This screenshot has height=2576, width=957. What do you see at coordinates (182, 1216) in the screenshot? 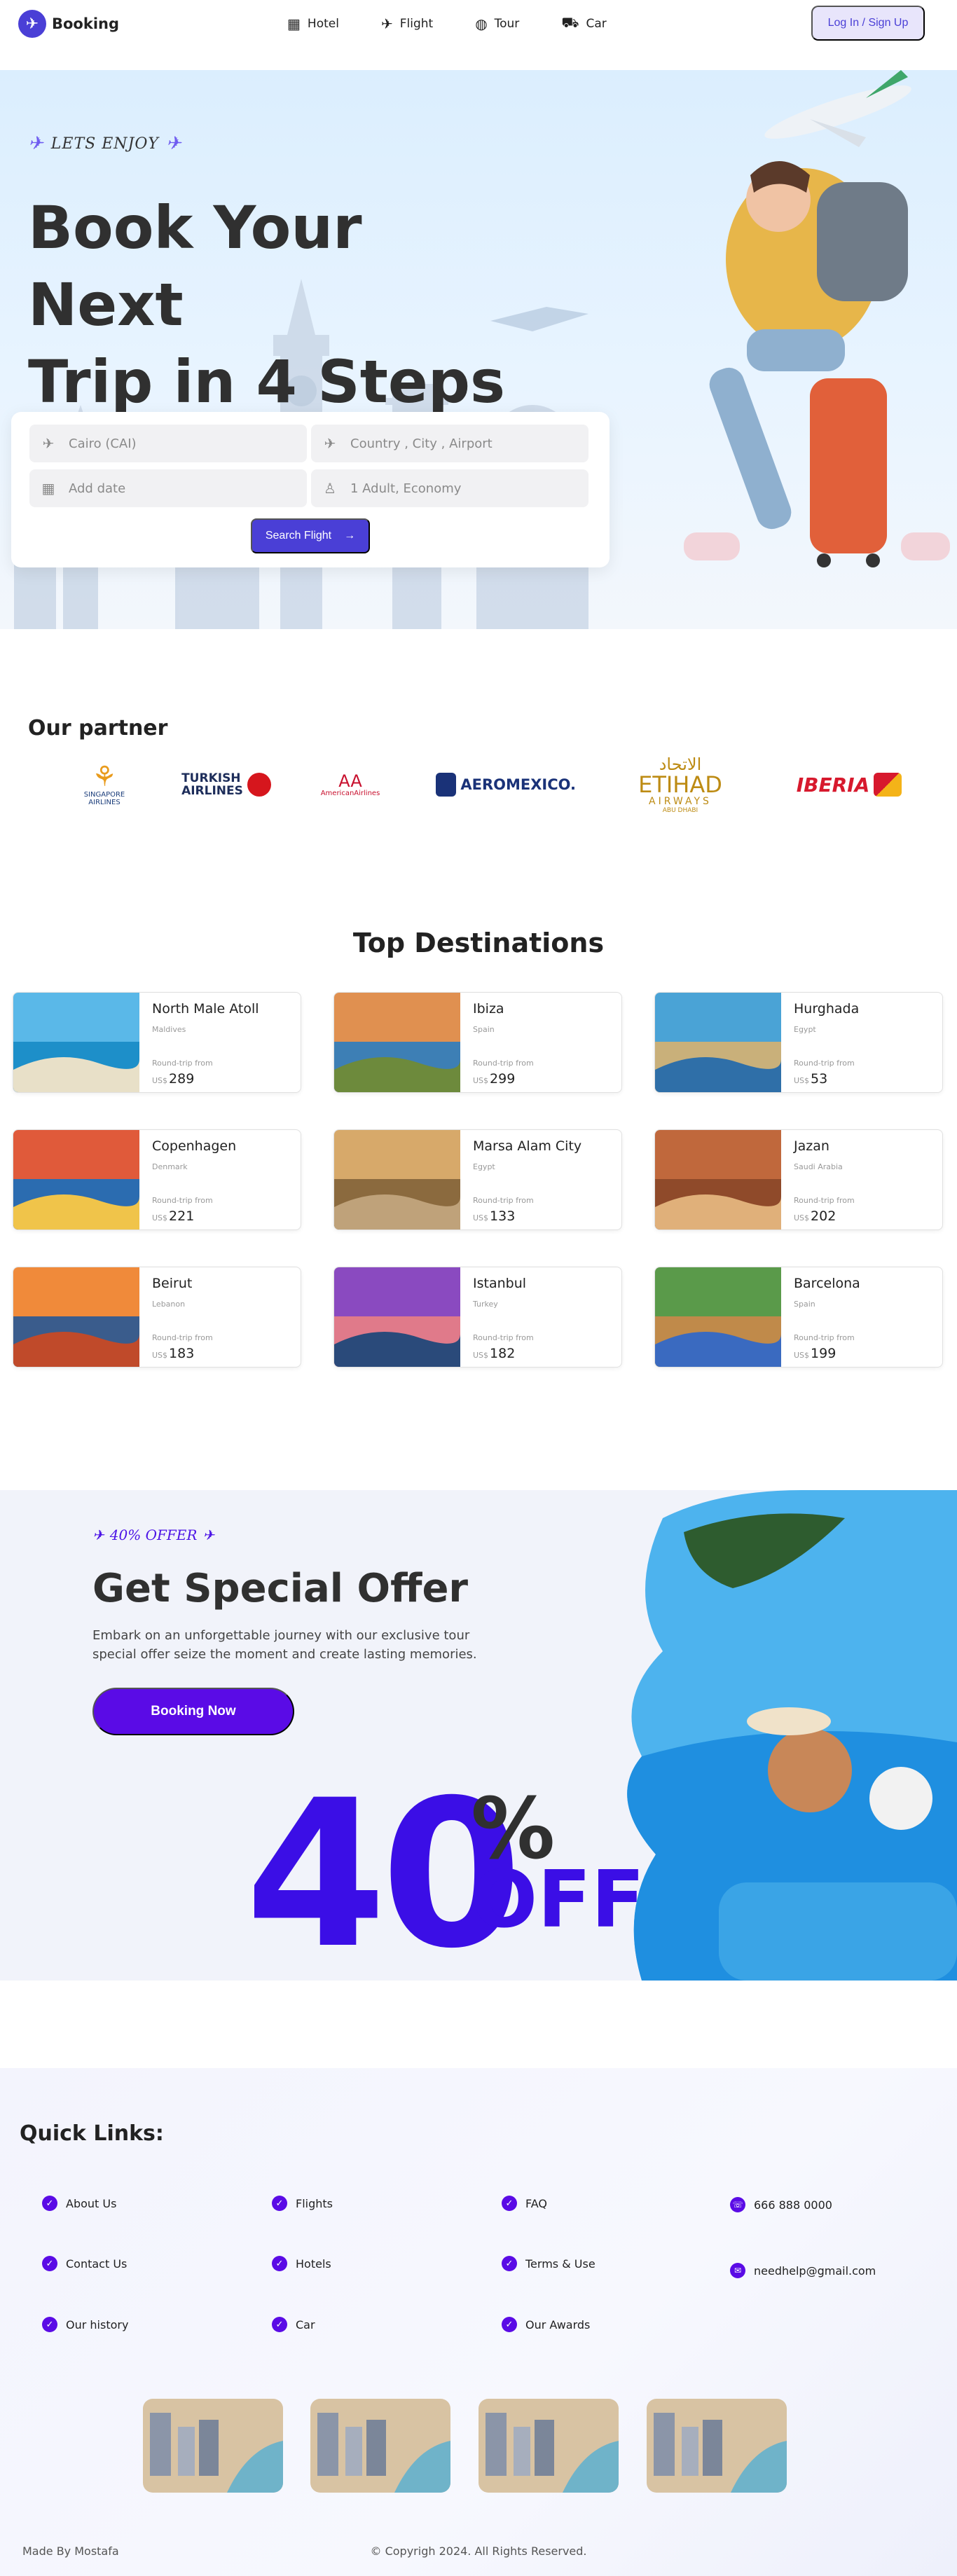
I see `price-value: 221` at bounding box center [182, 1216].